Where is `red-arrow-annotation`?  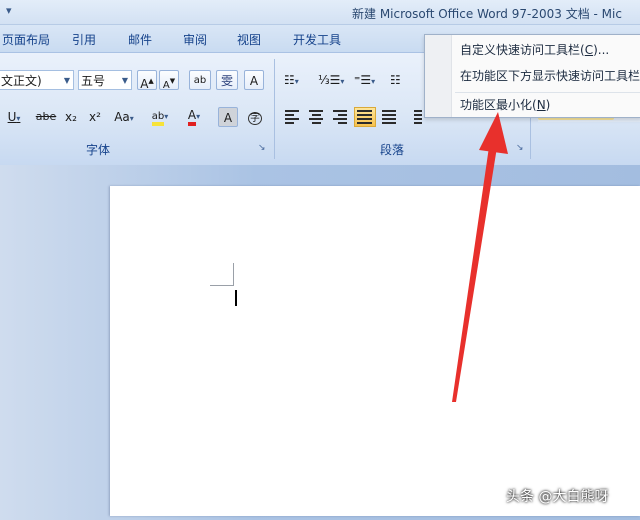 red-arrow-annotation is located at coordinates (480, 257).